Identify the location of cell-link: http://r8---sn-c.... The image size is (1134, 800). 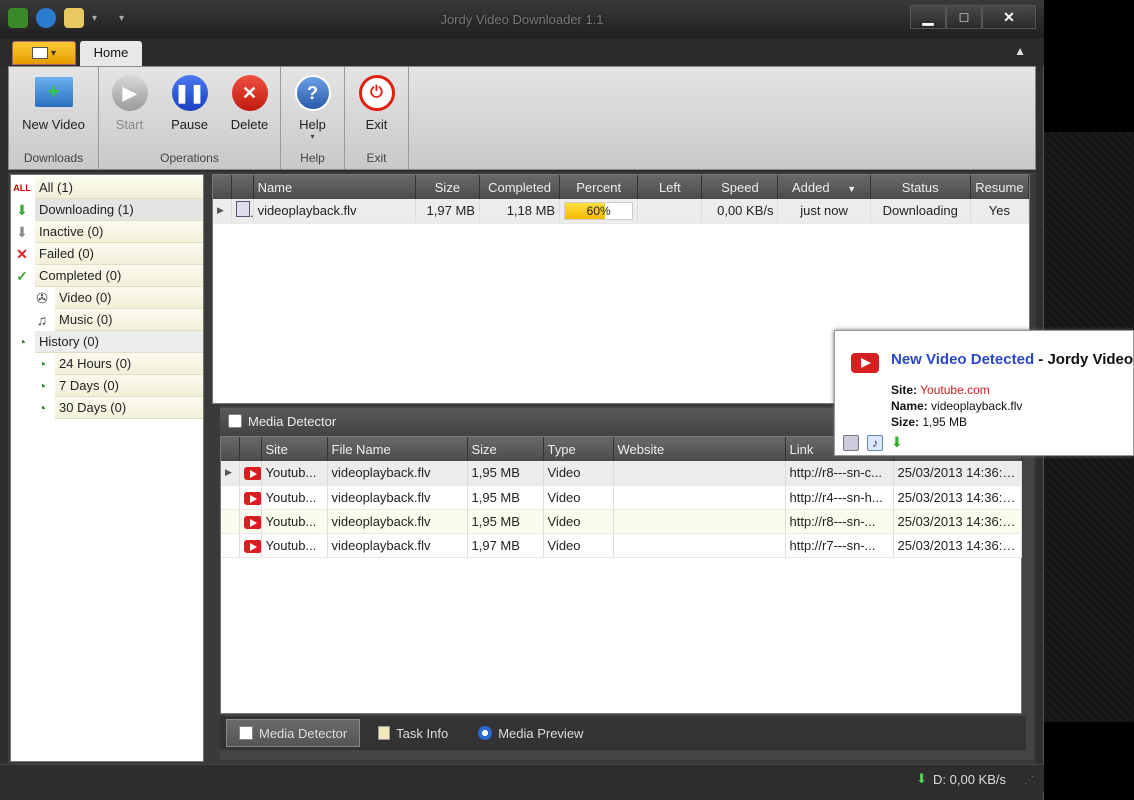
(839, 473).